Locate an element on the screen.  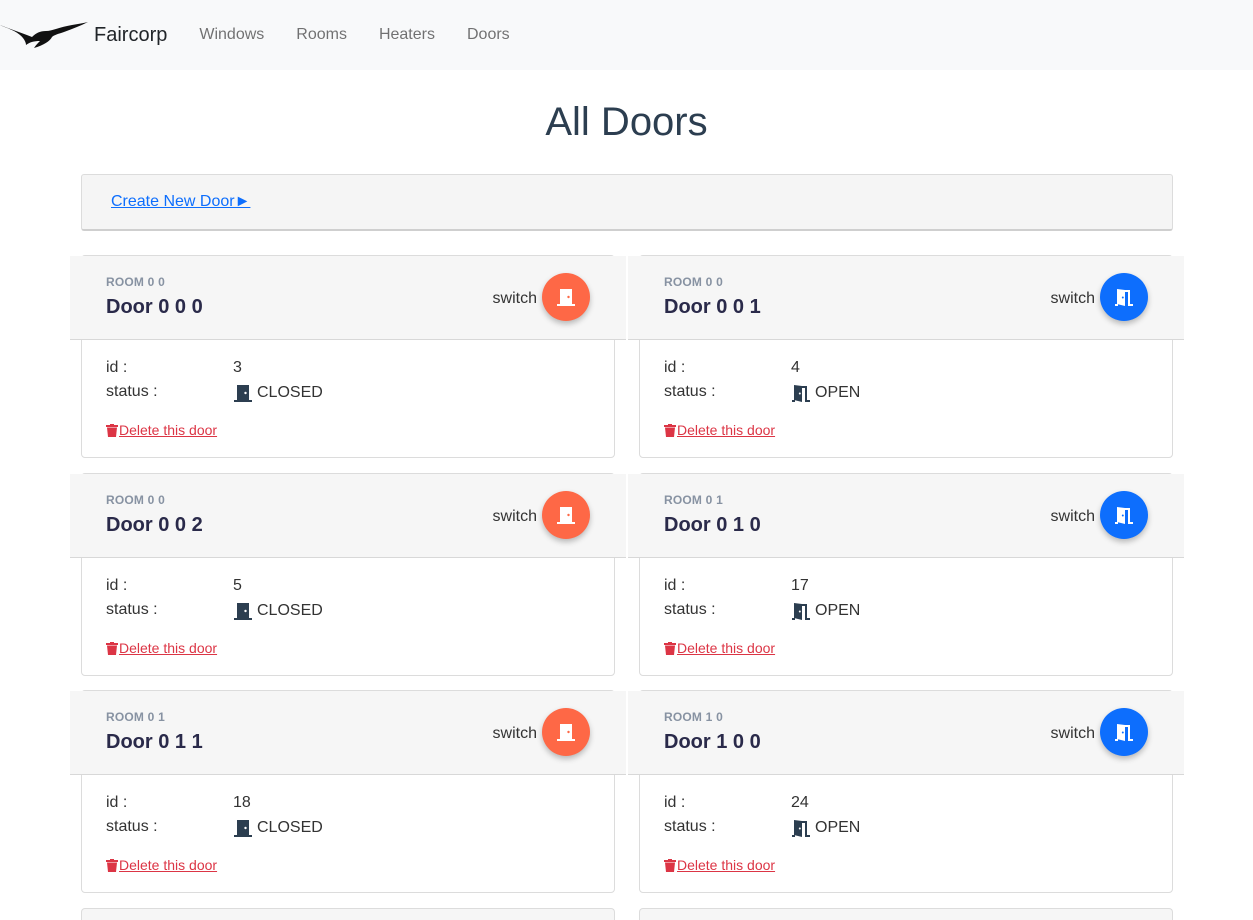
nav-link-rooms: Rooms is located at coordinates (321, 35).